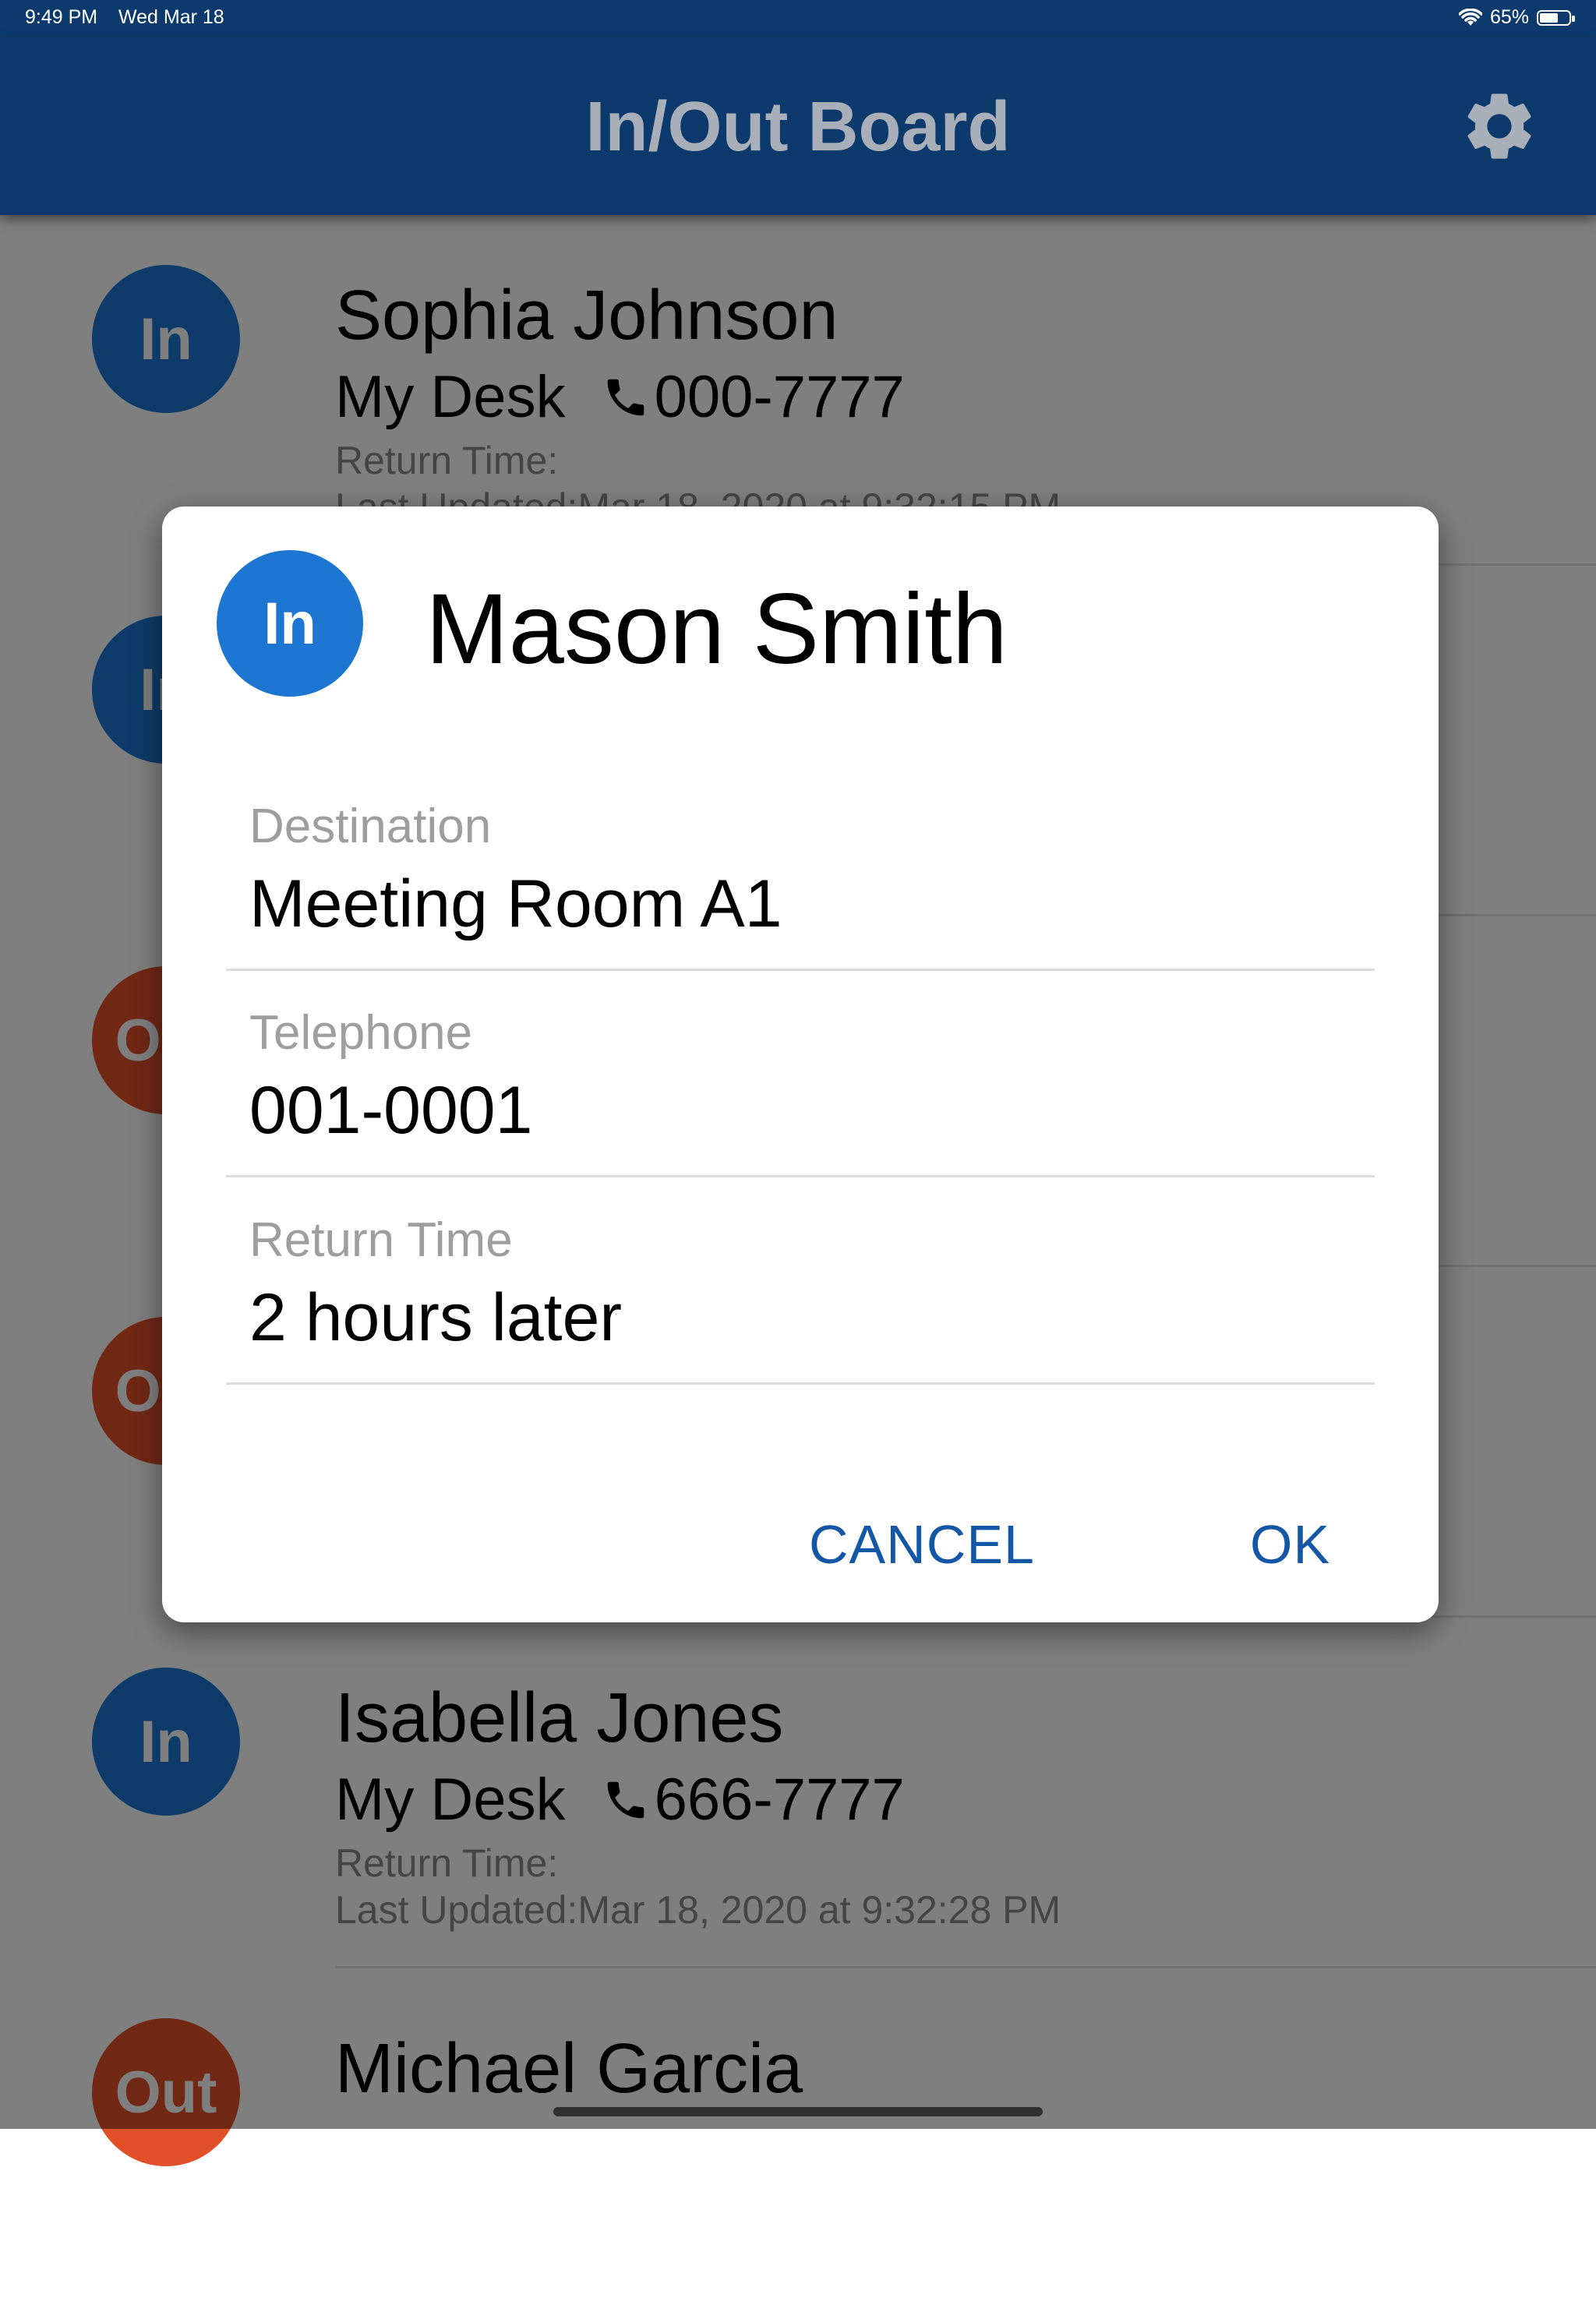  I want to click on return-time-label: Return Time, so click(381, 1240).